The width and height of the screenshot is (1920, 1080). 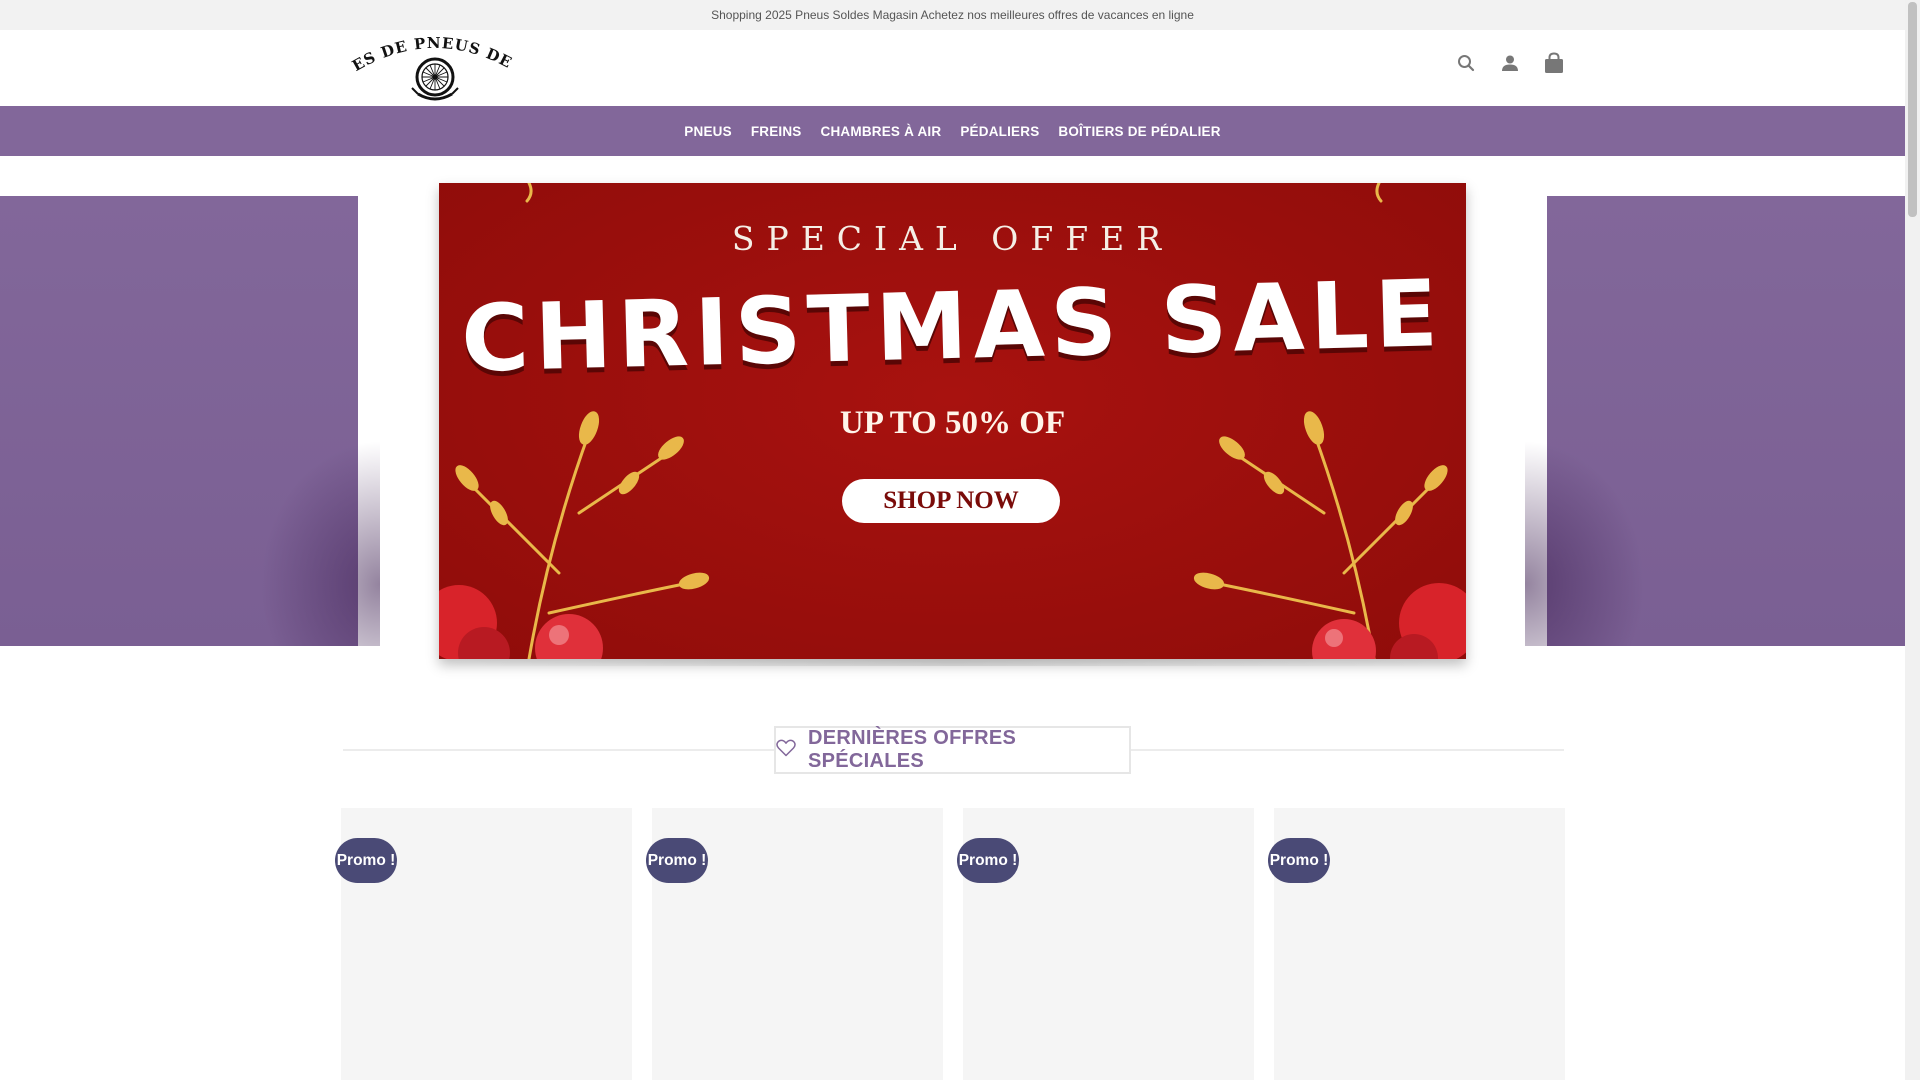 I want to click on header-icons, so click(x=1510, y=63).